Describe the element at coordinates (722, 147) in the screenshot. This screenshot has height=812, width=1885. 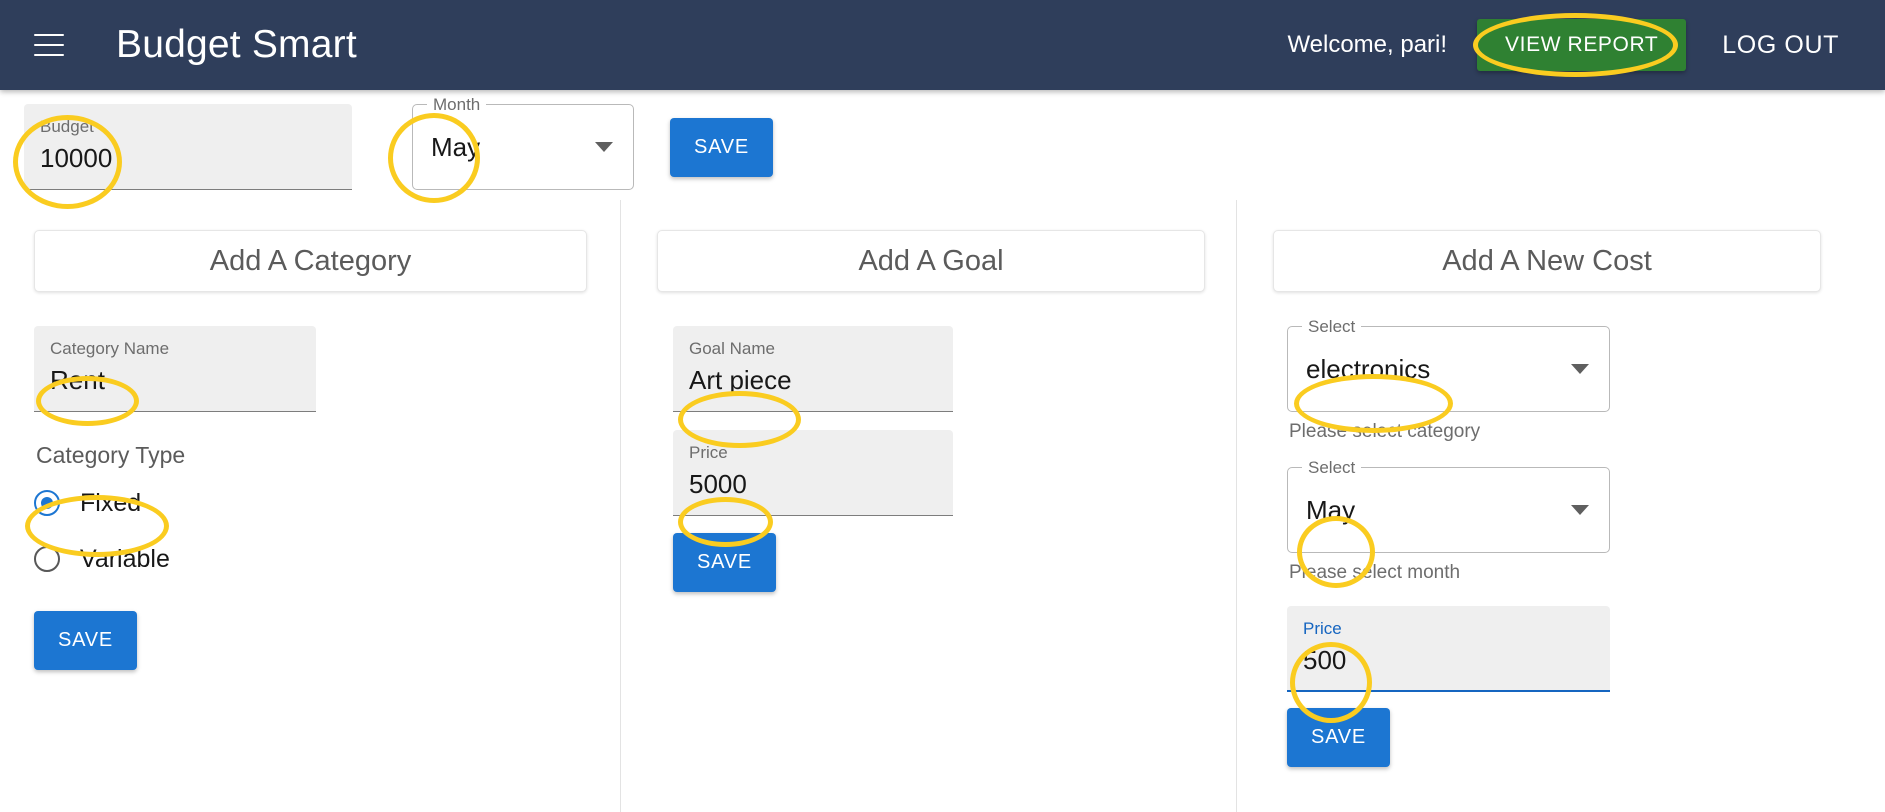
I see `budget-save-button: SAVE` at that location.